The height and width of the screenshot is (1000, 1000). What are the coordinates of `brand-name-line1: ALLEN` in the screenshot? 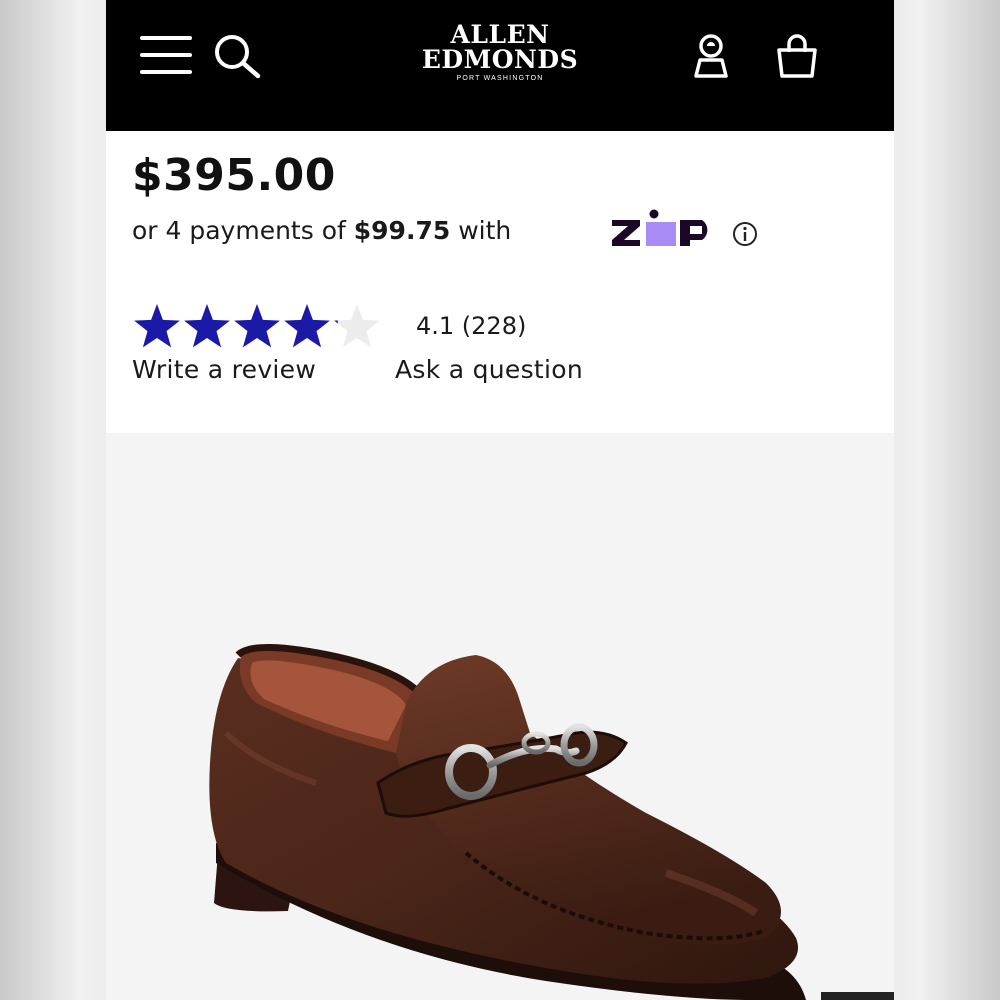 It's located at (500, 34).